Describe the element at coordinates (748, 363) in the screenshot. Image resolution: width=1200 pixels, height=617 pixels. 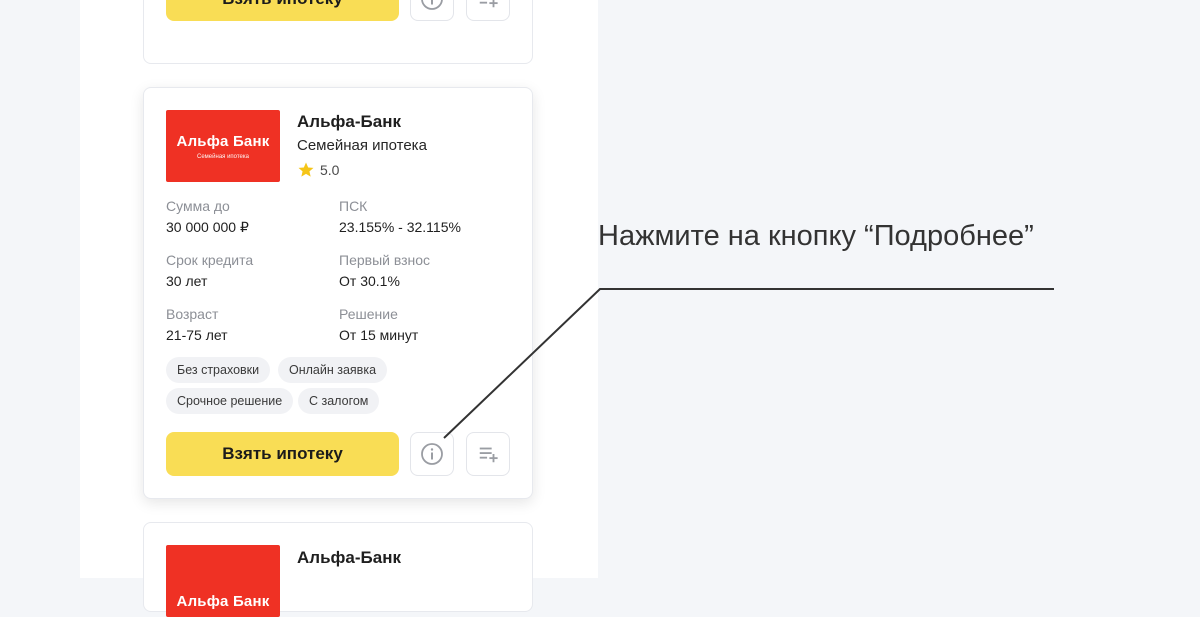
I see `annotation-leader-line` at that location.